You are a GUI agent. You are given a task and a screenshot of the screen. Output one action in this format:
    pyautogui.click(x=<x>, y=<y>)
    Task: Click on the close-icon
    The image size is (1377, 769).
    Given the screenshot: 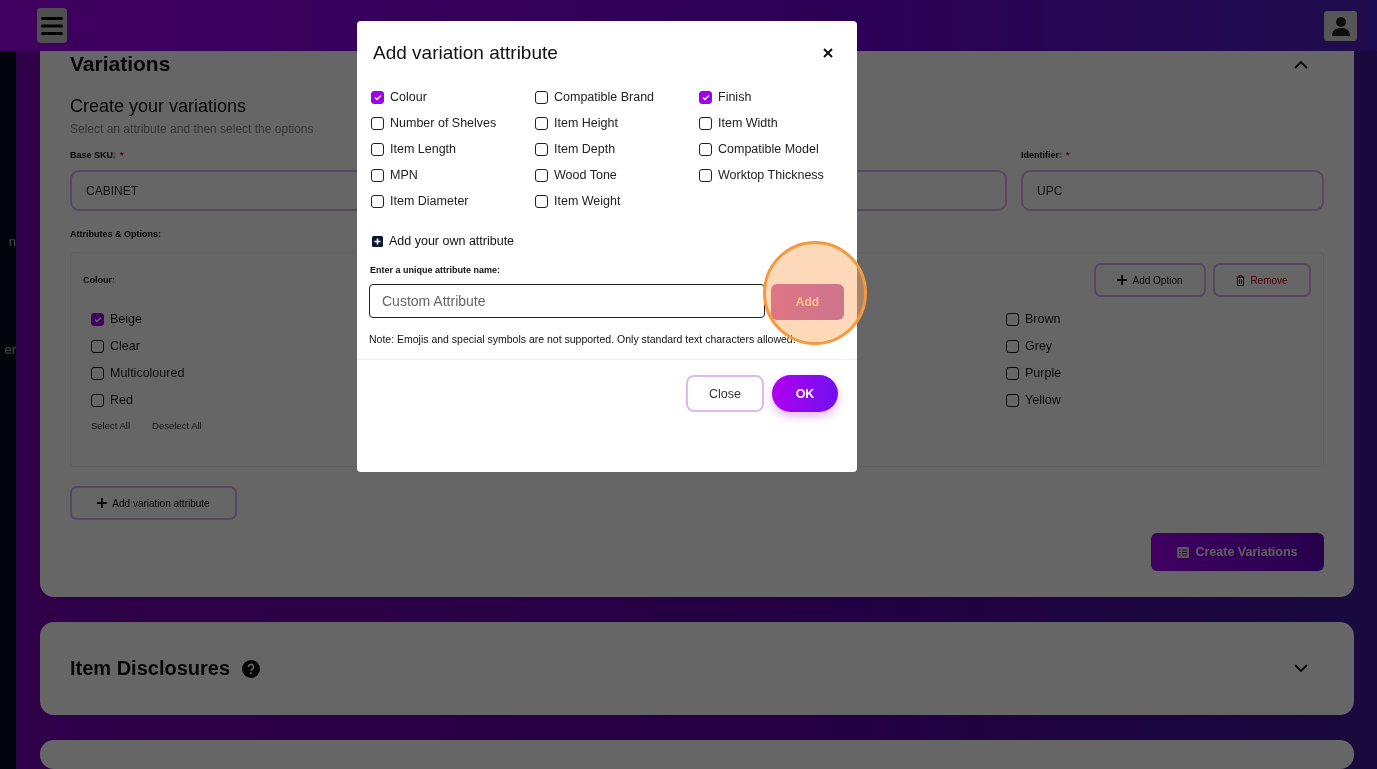 What is the action you would take?
    pyautogui.click(x=828, y=53)
    